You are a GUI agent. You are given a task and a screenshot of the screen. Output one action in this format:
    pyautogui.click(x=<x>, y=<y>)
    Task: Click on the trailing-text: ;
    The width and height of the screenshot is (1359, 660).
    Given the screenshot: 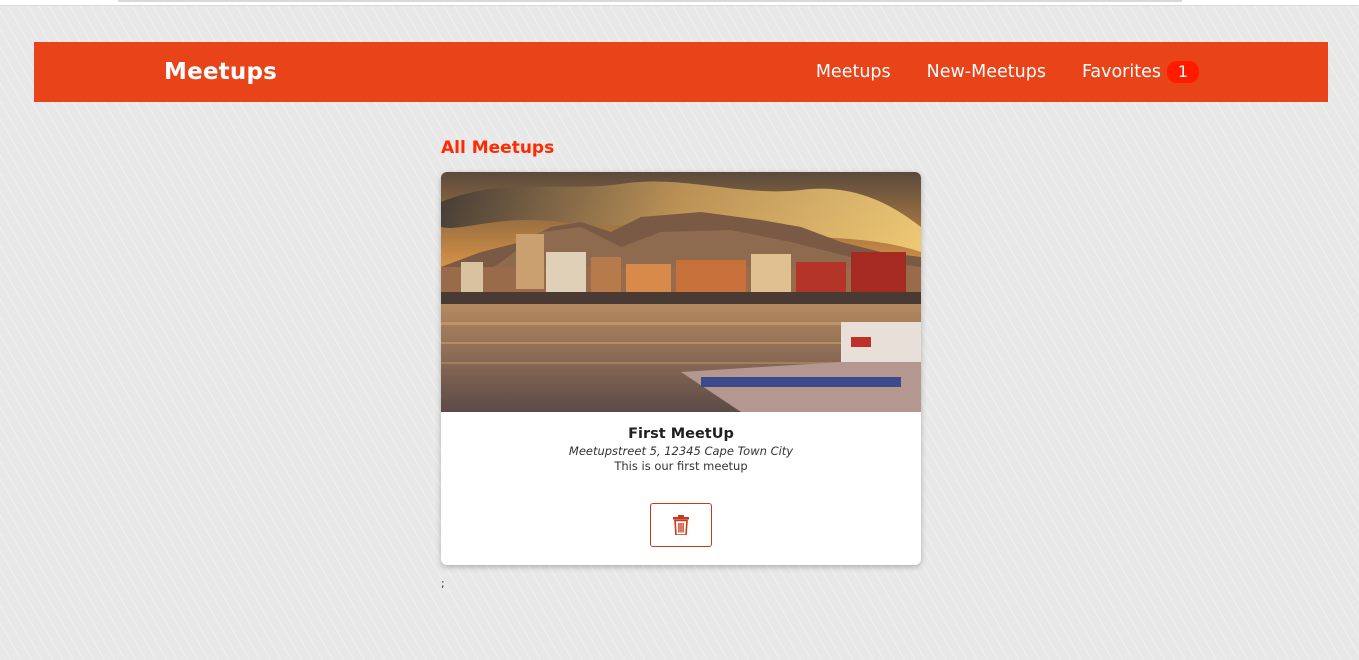 What is the action you would take?
    pyautogui.click(x=443, y=583)
    